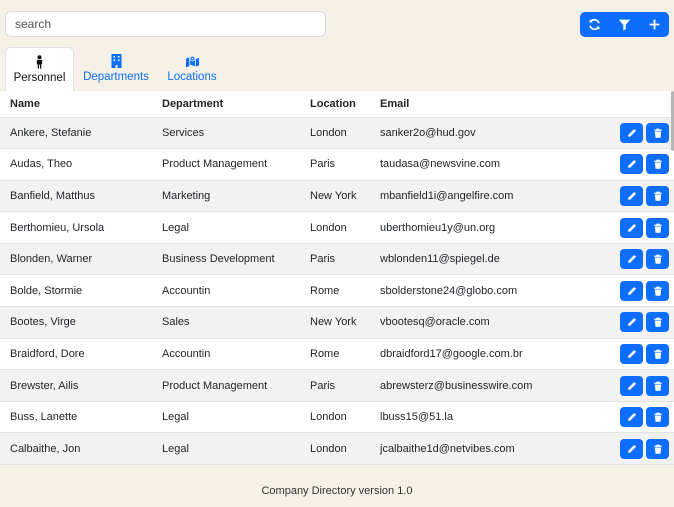  What do you see at coordinates (337, 417) in the screenshot?
I see `table-row: Buss, Lanette Legal London lbuss15@51.la` at bounding box center [337, 417].